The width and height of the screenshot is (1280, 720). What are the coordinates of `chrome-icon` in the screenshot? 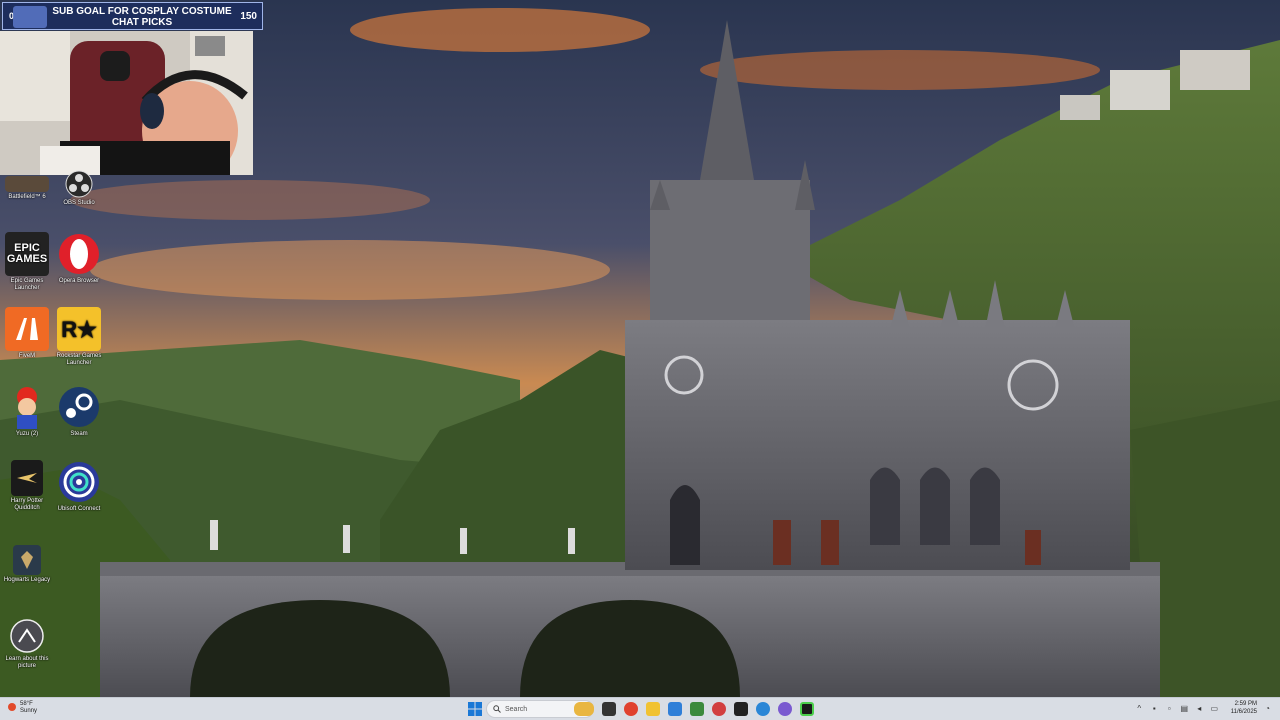 It's located at (631, 709).